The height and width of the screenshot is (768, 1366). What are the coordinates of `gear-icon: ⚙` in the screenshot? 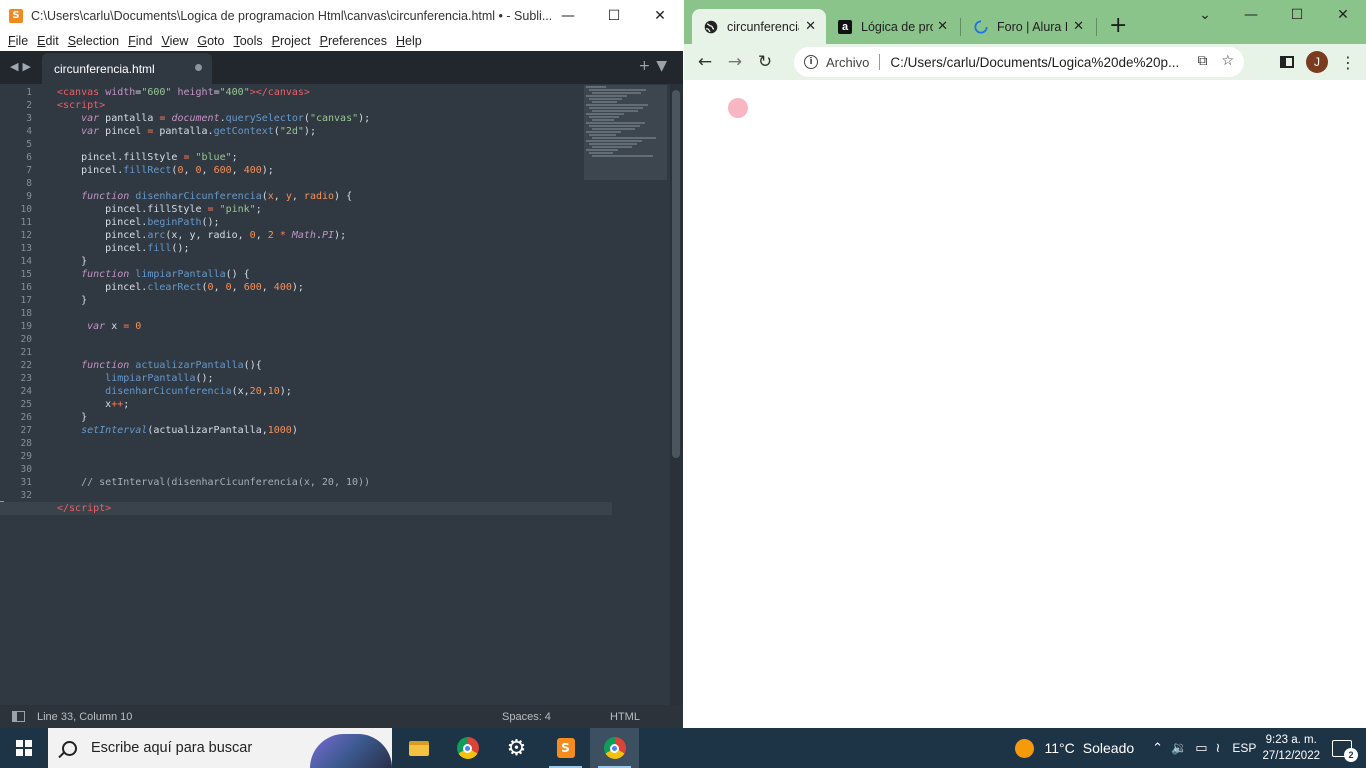 It's located at (516, 748).